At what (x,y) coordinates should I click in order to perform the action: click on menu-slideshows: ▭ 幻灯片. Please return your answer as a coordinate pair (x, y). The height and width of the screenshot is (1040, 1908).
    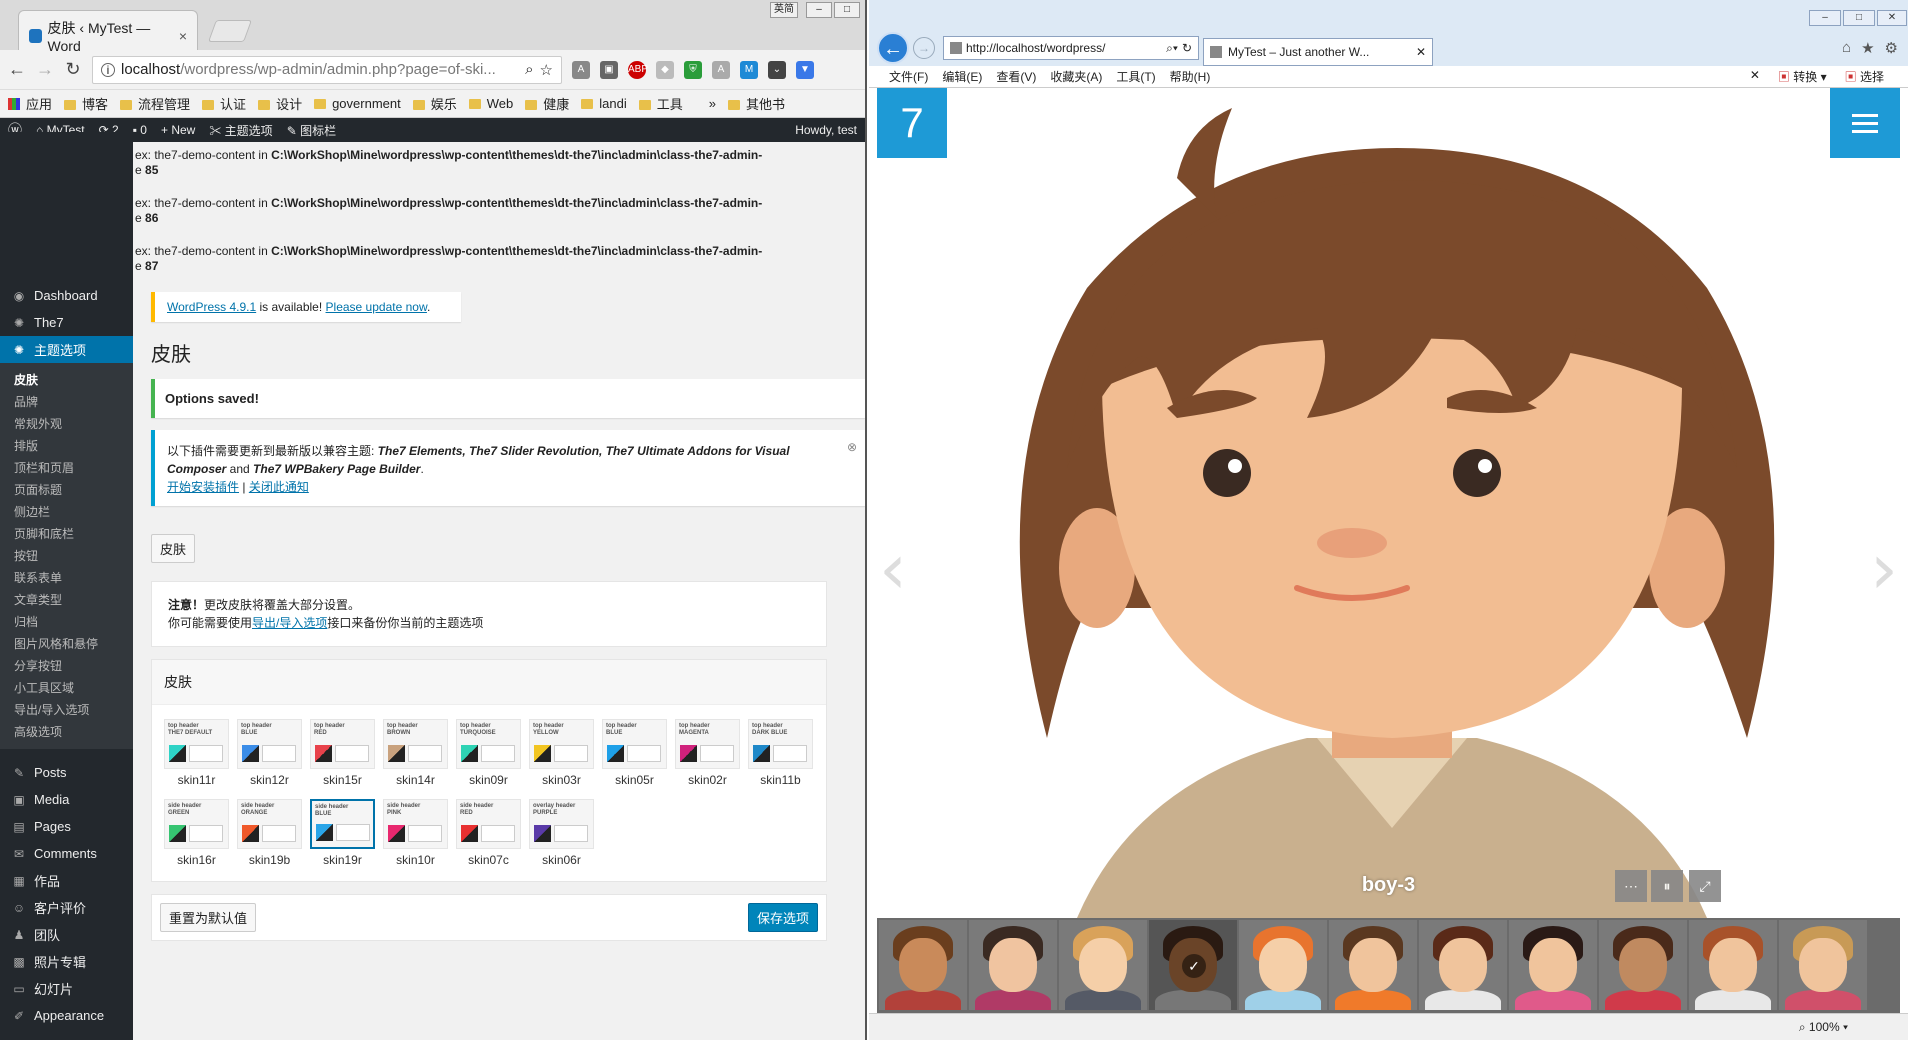
    Looking at the image, I should click on (66, 988).